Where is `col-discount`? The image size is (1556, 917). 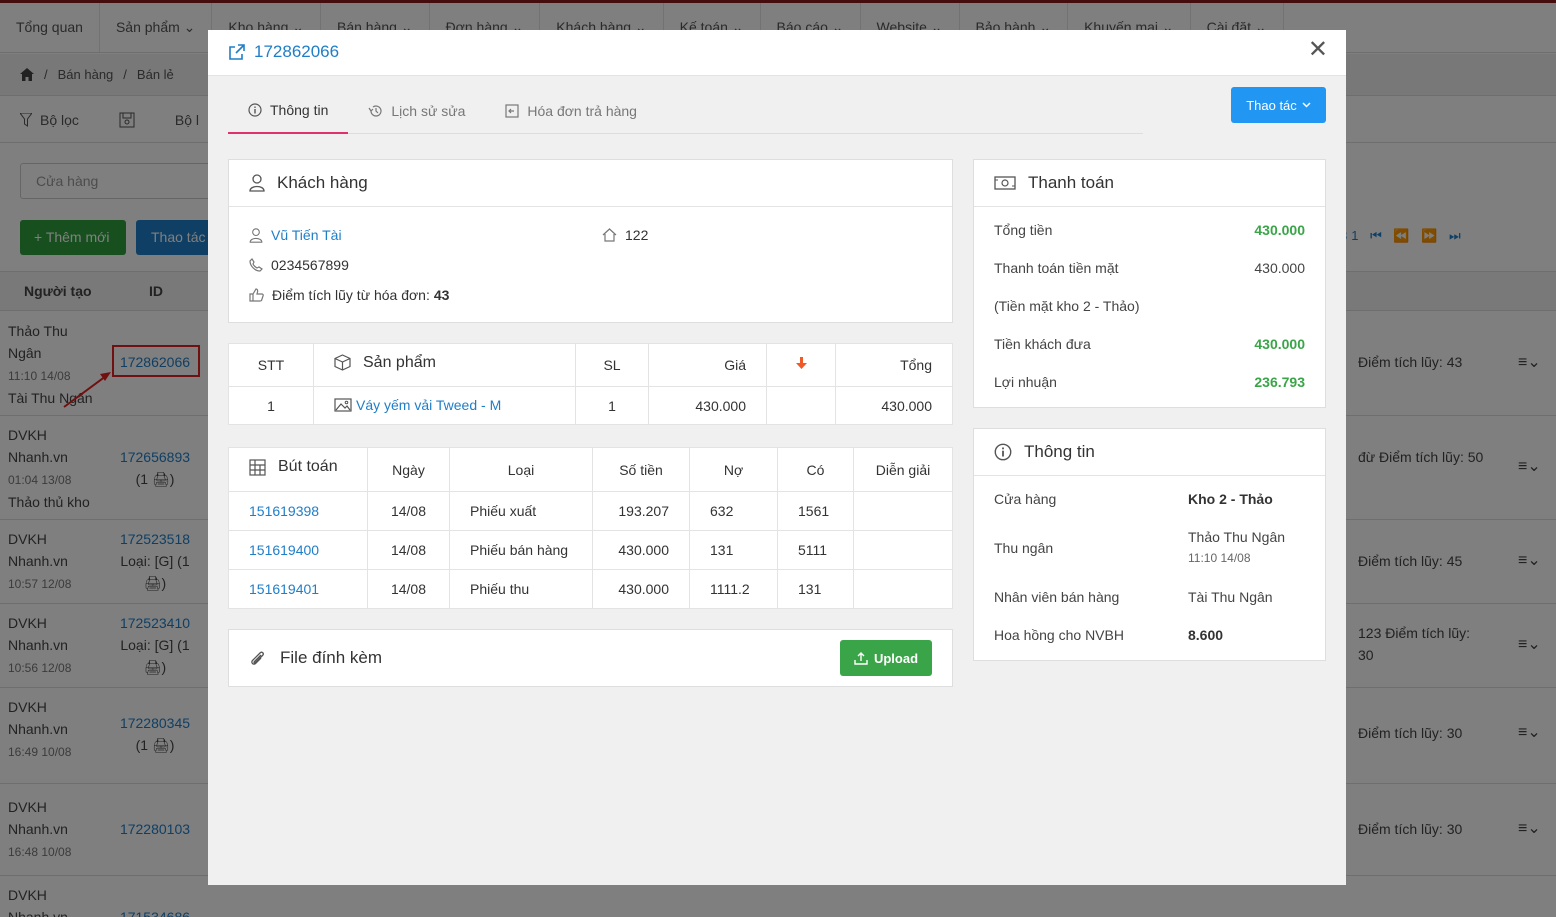
col-discount is located at coordinates (801, 365).